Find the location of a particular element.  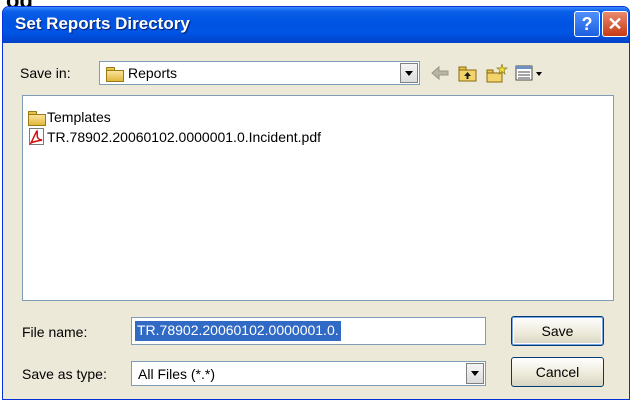

back-arrow-icon is located at coordinates (440, 73).